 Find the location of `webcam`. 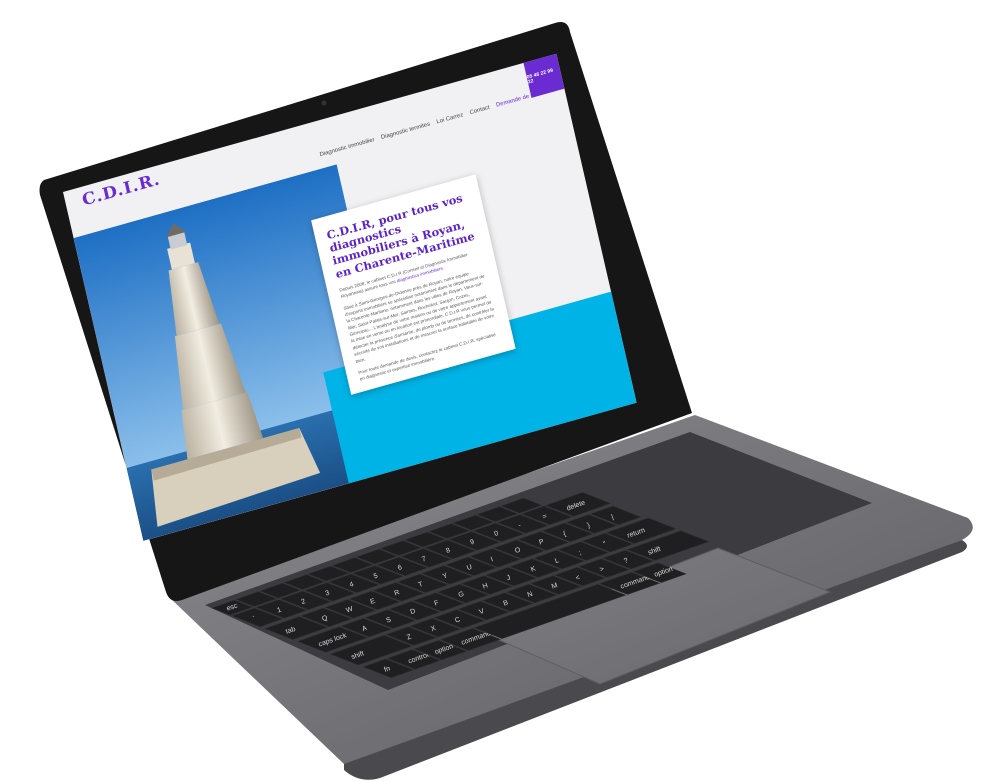

webcam is located at coordinates (324, 103).